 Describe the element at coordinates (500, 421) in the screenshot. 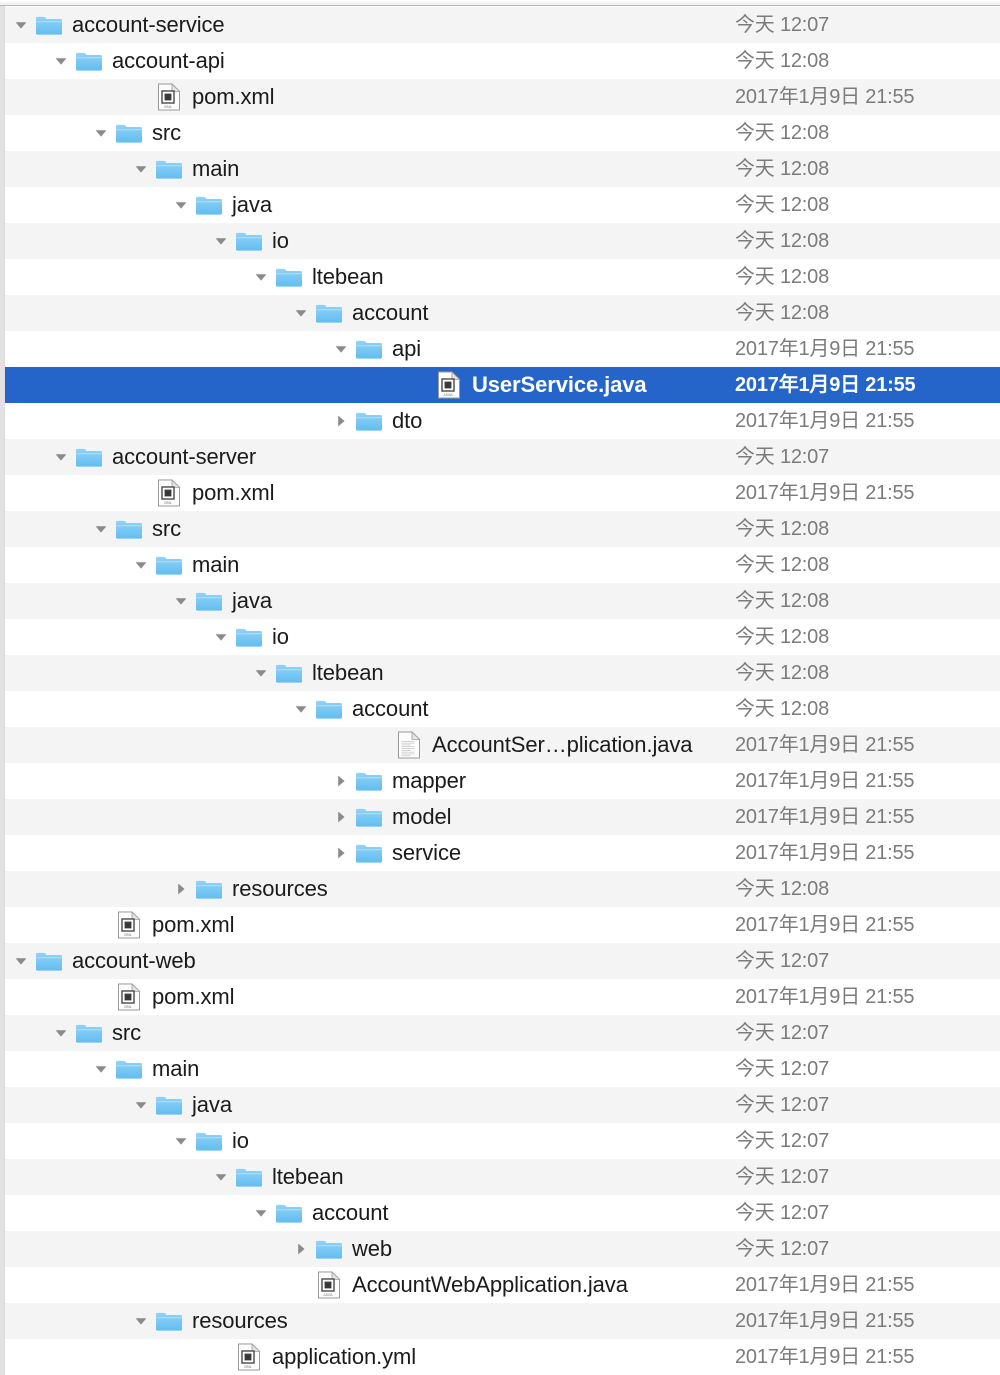

I see `file-tree-row: dto 2017年1月9日 21:55` at that location.